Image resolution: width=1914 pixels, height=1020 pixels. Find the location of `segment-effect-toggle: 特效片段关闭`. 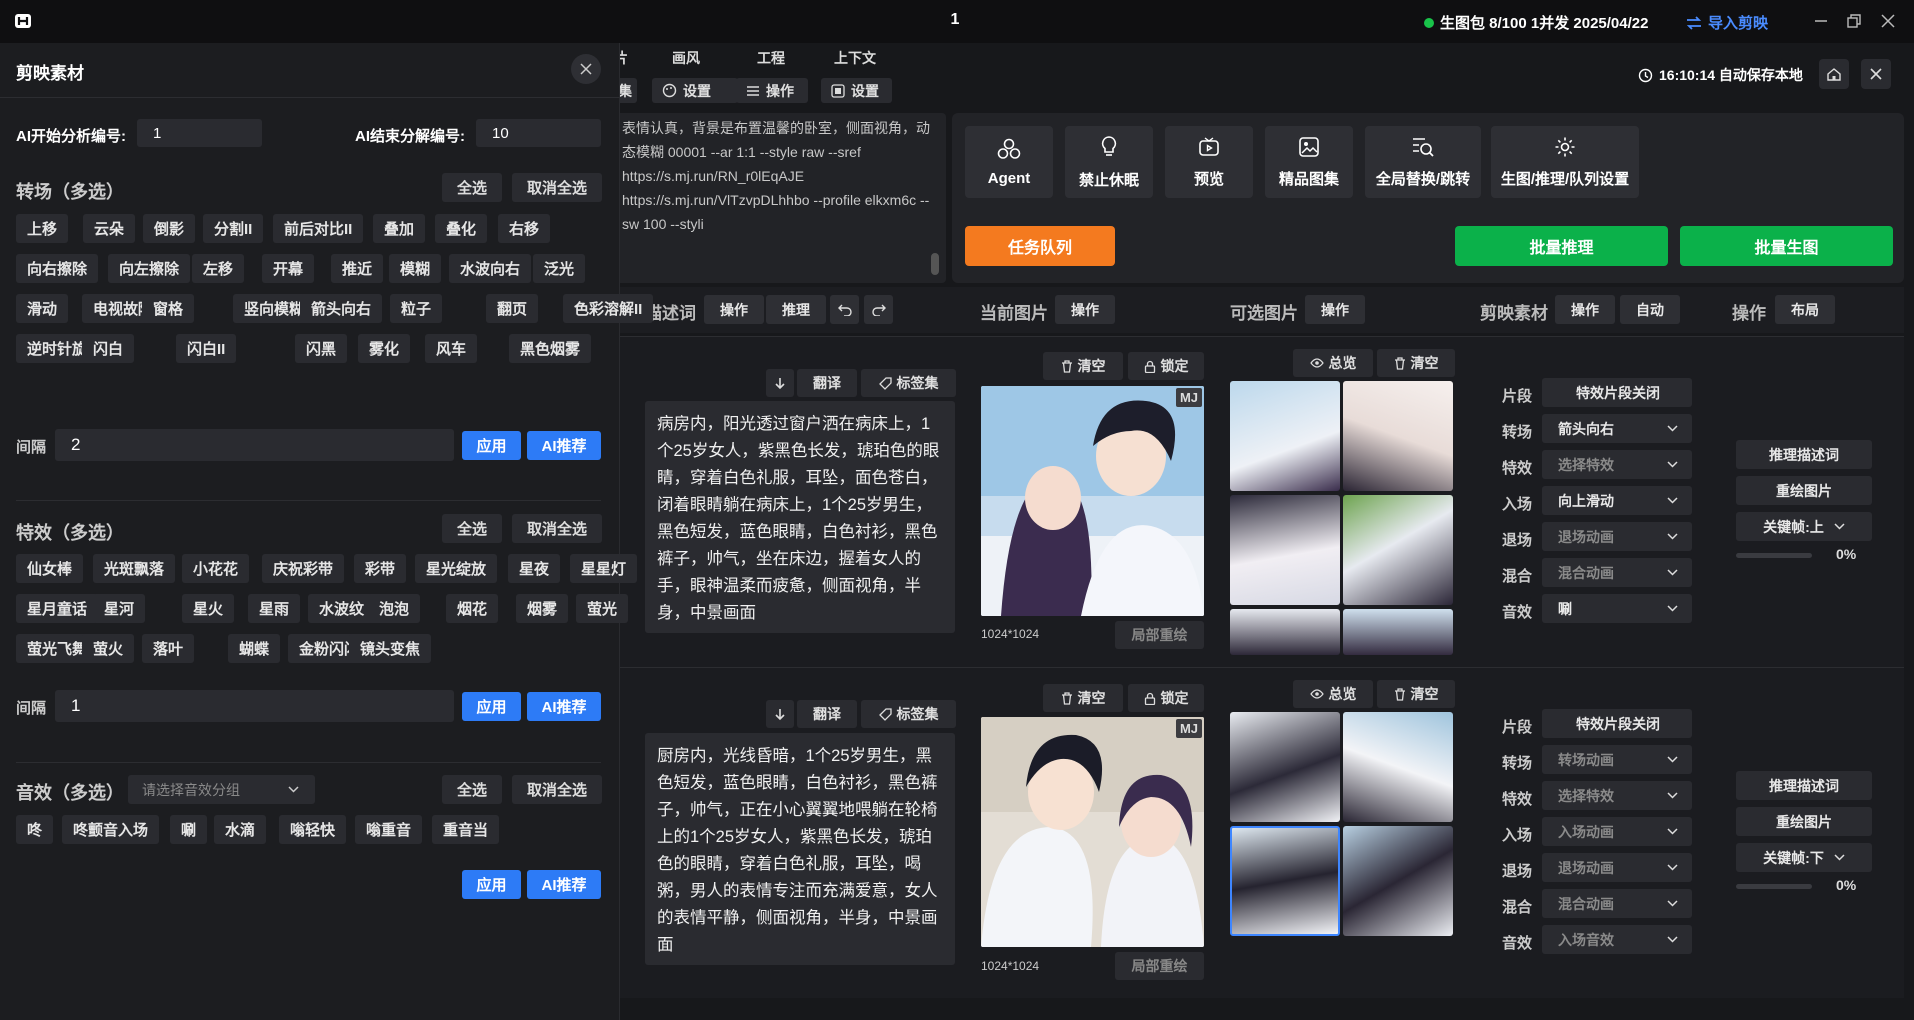

segment-effect-toggle: 特效片段关闭 is located at coordinates (1617, 392).